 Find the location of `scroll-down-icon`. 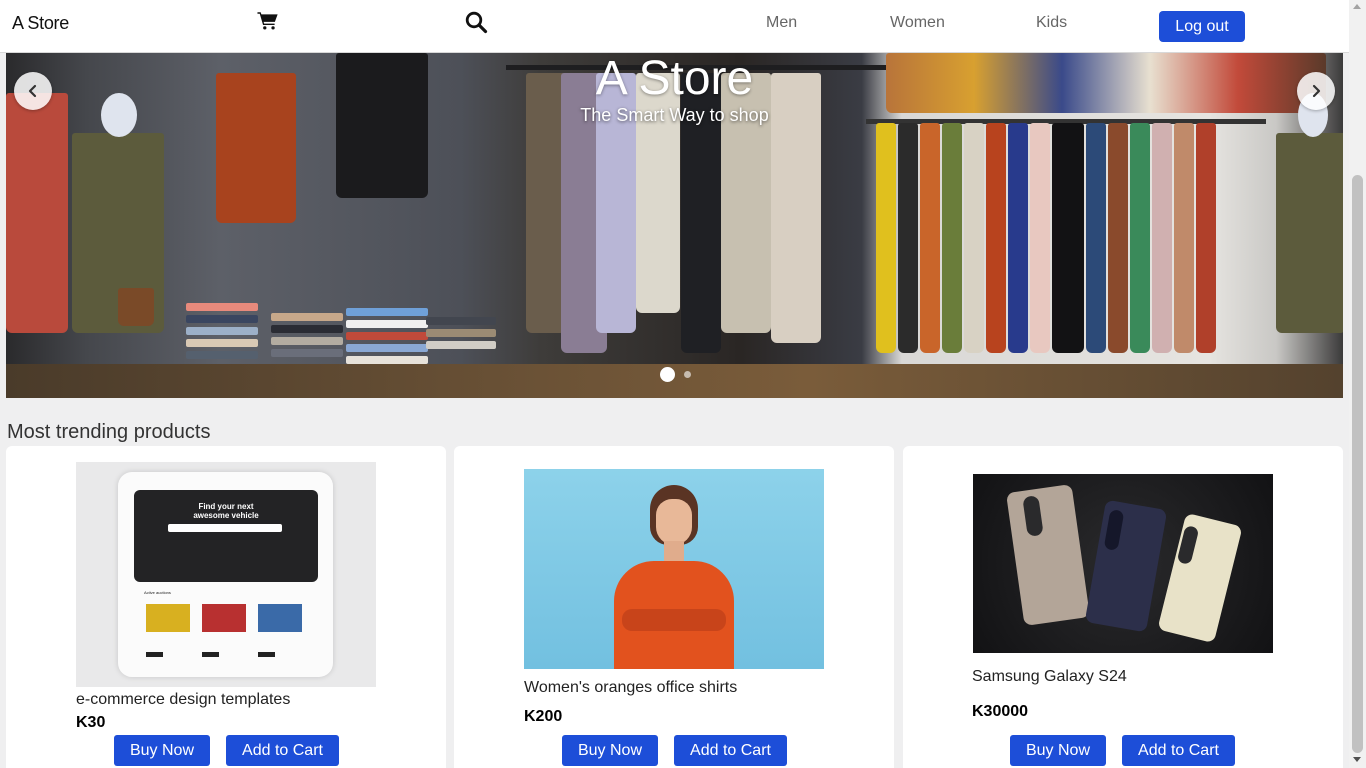

scroll-down-icon is located at coordinates (1357, 759).